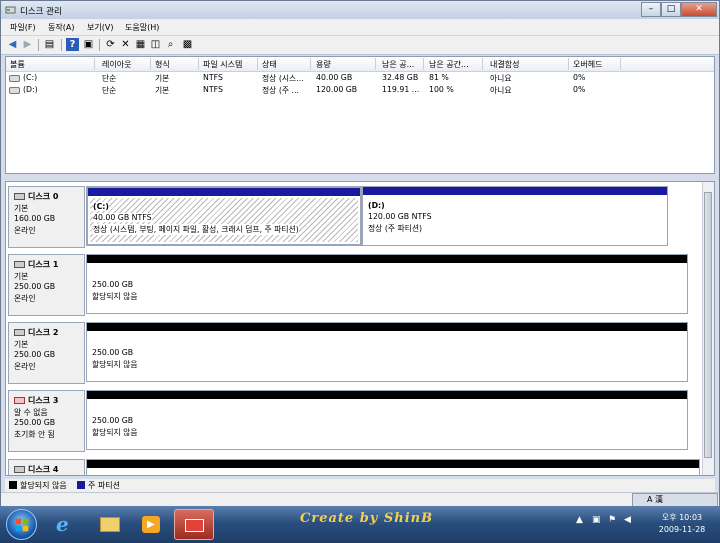  Describe the element at coordinates (222, 64) in the screenshot. I see `col-filesystem: 파일 시스템` at that location.